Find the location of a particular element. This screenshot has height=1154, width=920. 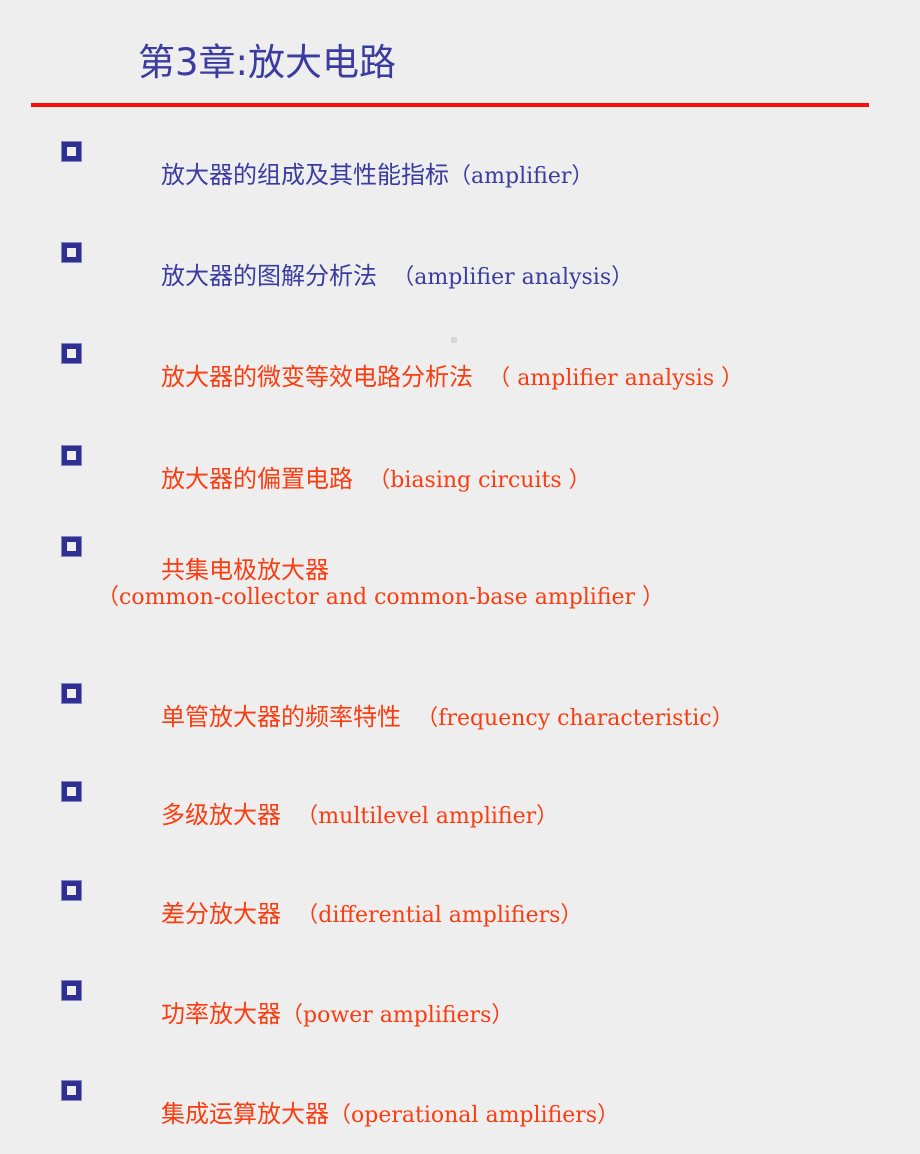

list-item: 差分放大器 （differential amplifiers） is located at coordinates (486, 915).